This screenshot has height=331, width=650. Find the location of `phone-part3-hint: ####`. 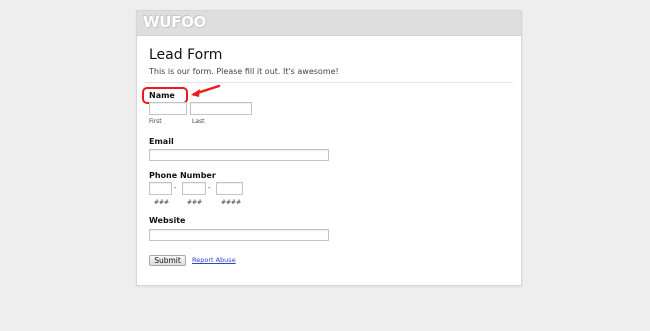

phone-part3-hint: #### is located at coordinates (231, 202).